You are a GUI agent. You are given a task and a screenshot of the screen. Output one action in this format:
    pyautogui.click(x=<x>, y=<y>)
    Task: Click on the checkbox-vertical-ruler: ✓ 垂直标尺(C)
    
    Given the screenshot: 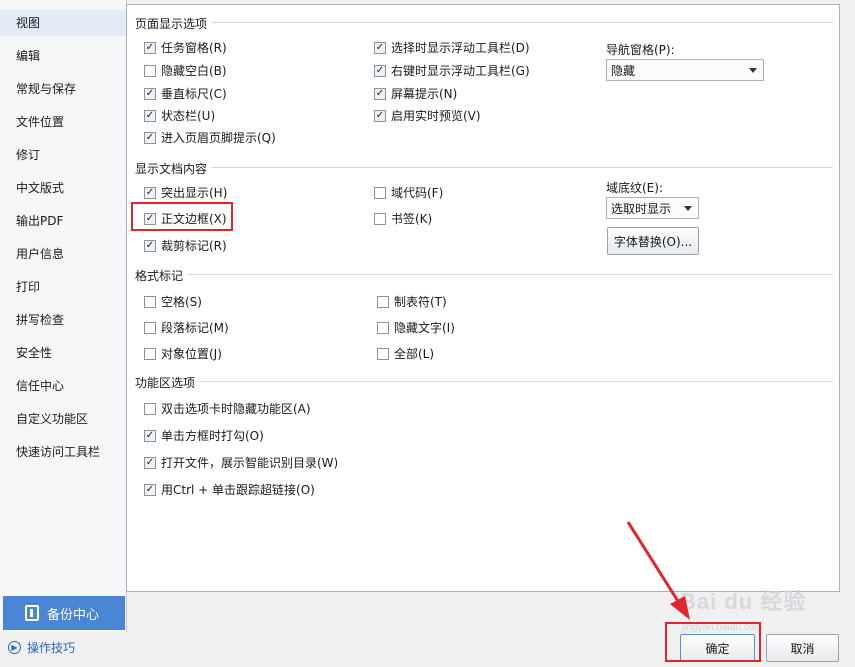 What is the action you would take?
    pyautogui.click(x=185, y=93)
    